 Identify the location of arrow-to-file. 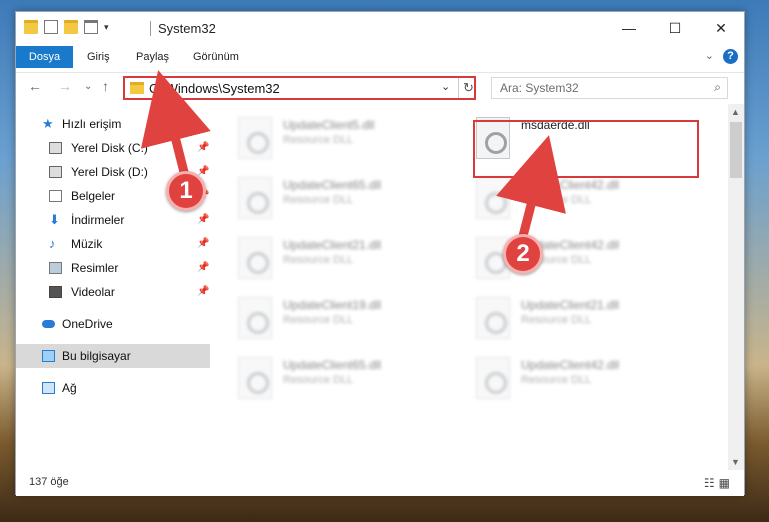
(531, 188).